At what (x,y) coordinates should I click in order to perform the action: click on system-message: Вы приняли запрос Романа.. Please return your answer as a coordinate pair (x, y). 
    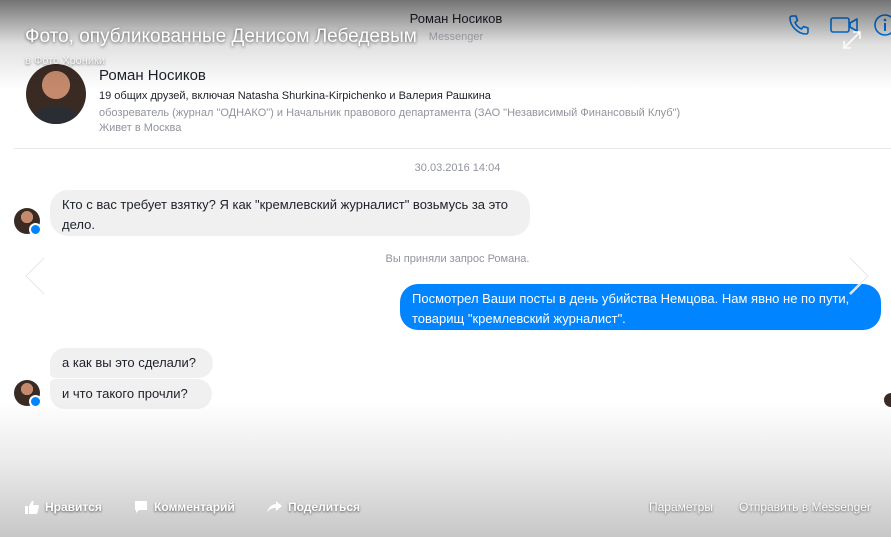
    Looking at the image, I should click on (457, 259).